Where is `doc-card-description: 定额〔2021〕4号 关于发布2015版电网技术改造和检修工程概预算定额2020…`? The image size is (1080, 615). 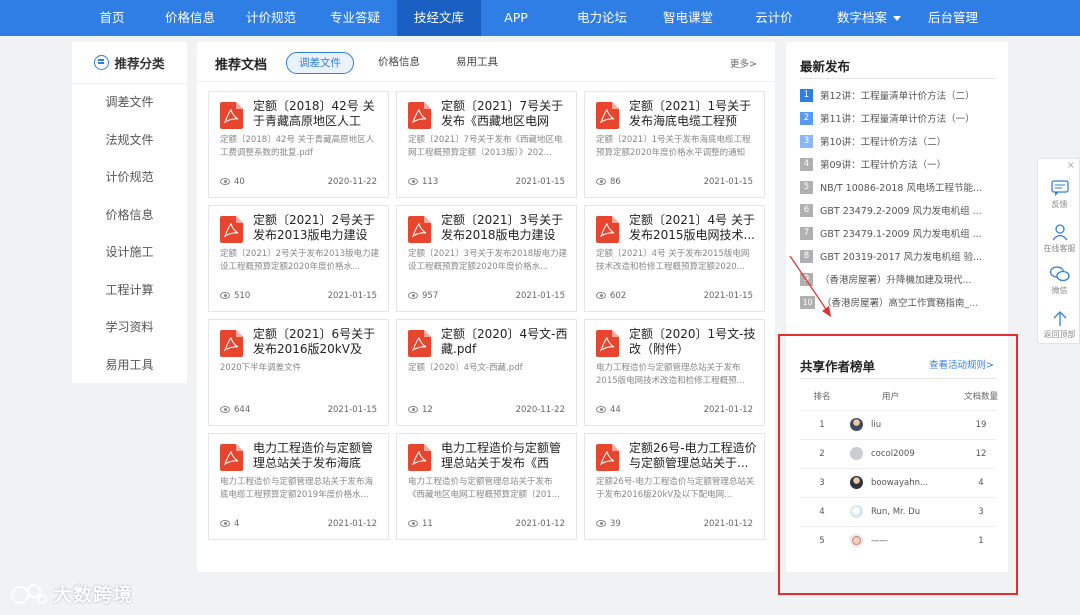
doc-card-description: 定额〔2021〕4号 关于发布2015版电网技术改造和检修工程概预算定额2020… is located at coordinates (673, 260).